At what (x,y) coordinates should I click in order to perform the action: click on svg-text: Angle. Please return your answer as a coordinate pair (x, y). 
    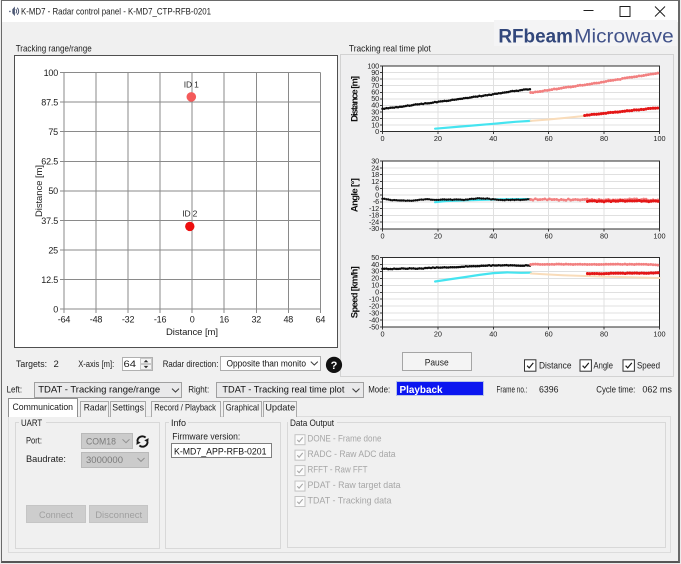
    Looking at the image, I should click on (604, 365).